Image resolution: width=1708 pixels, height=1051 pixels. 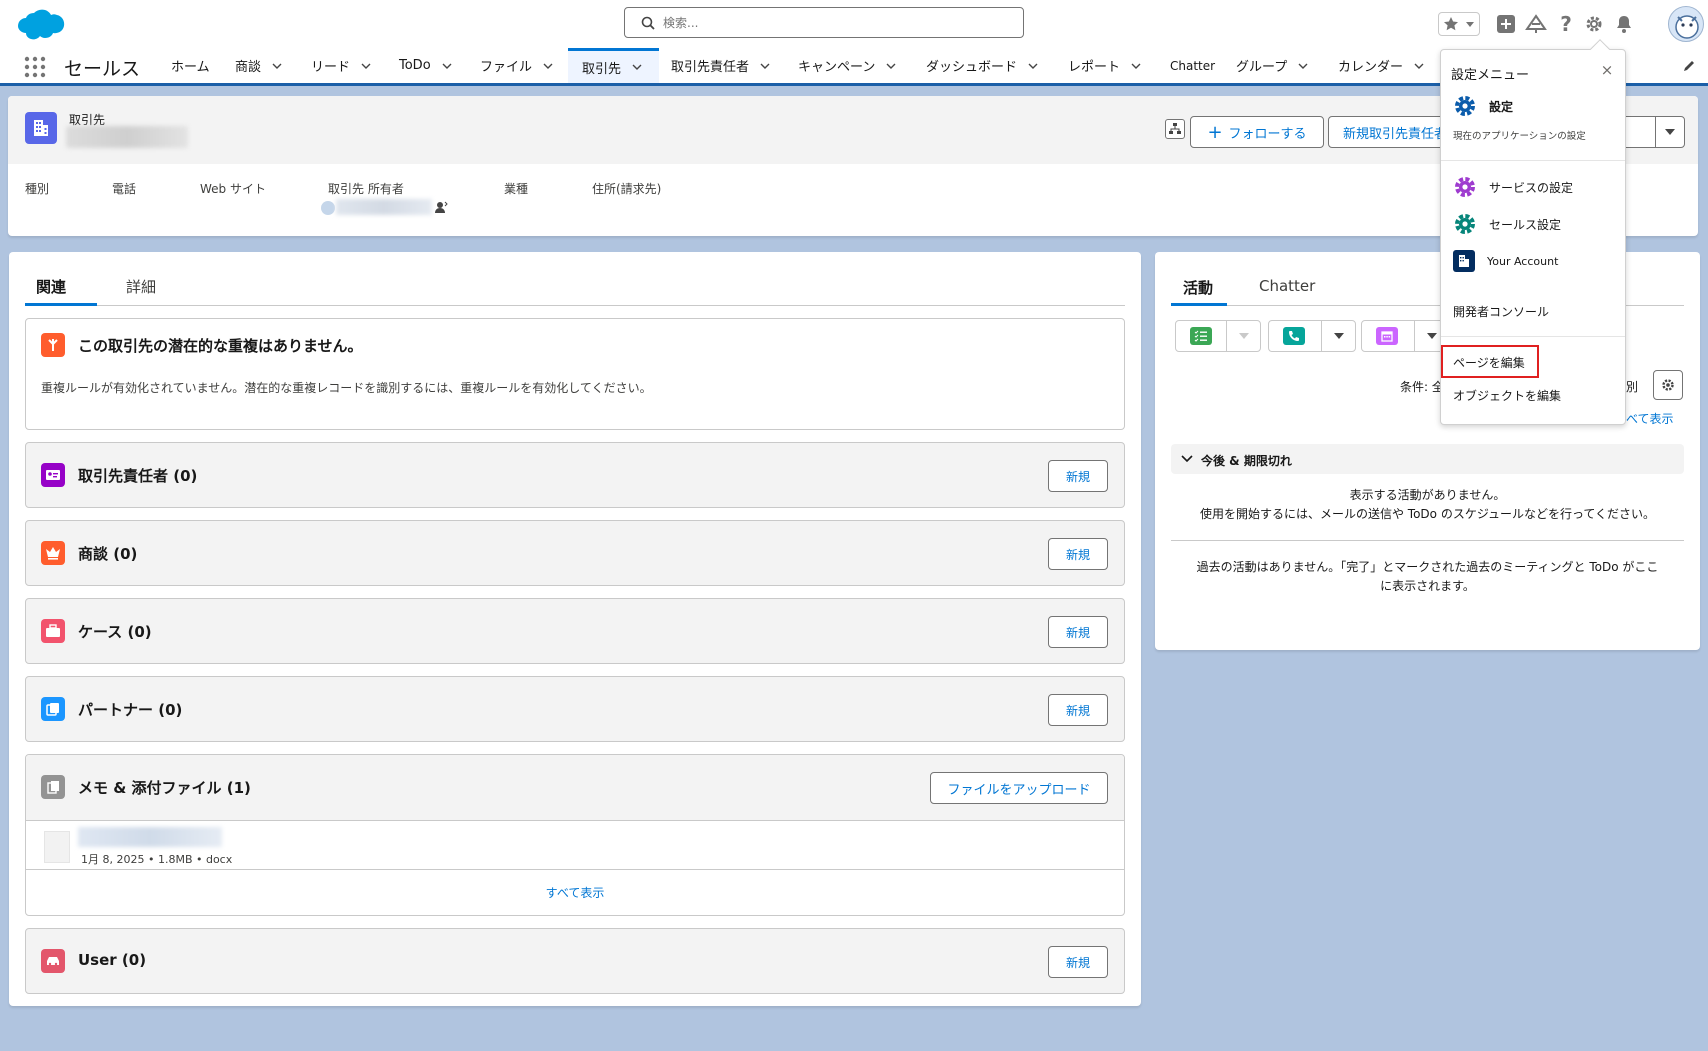 I want to click on nav-item-home: ホーム, so click(x=186, y=65).